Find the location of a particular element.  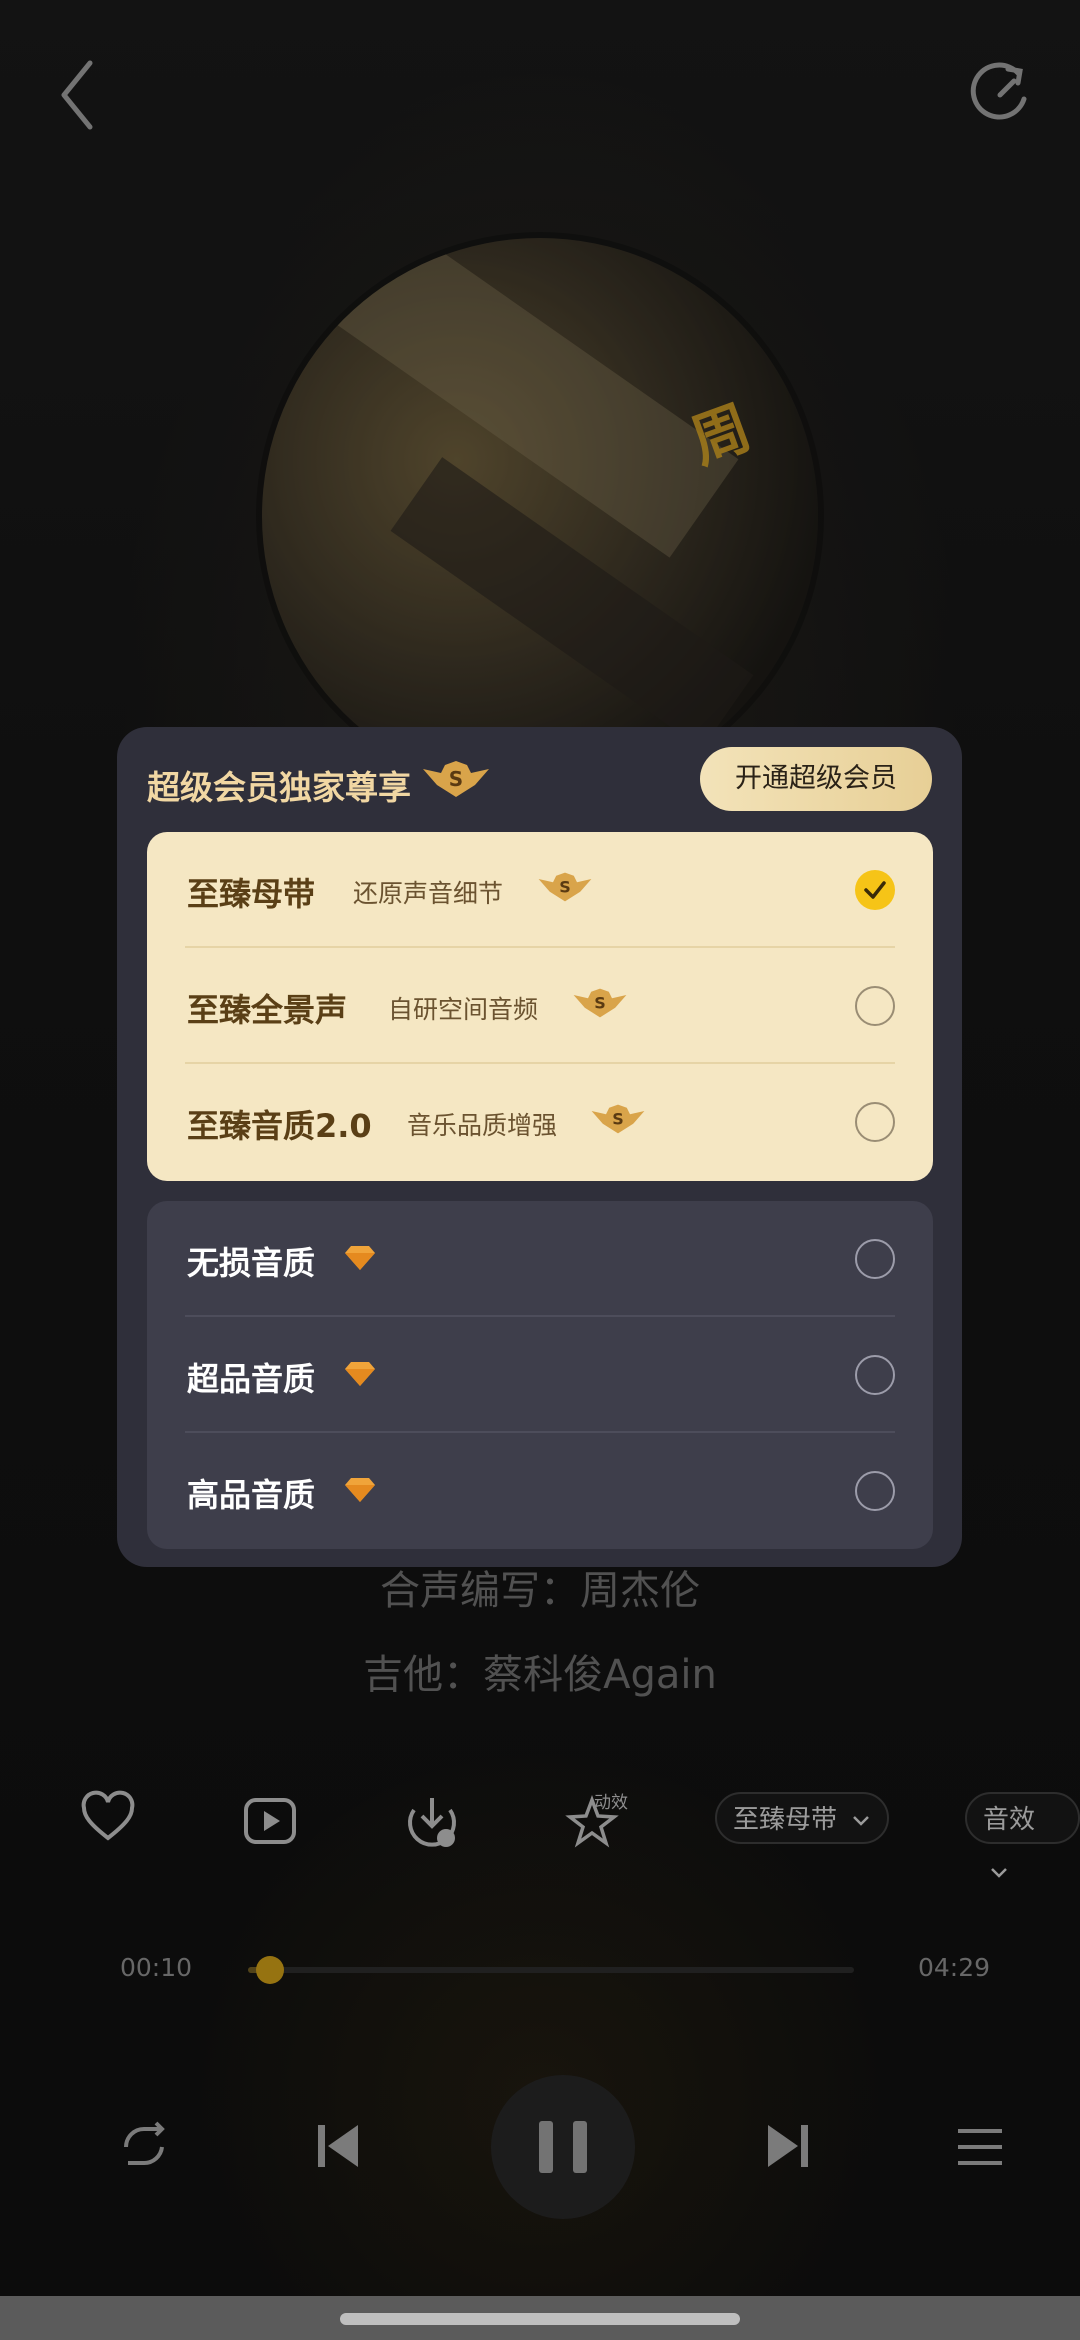

option-high-quality: 高品音质 is located at coordinates (540, 1491).